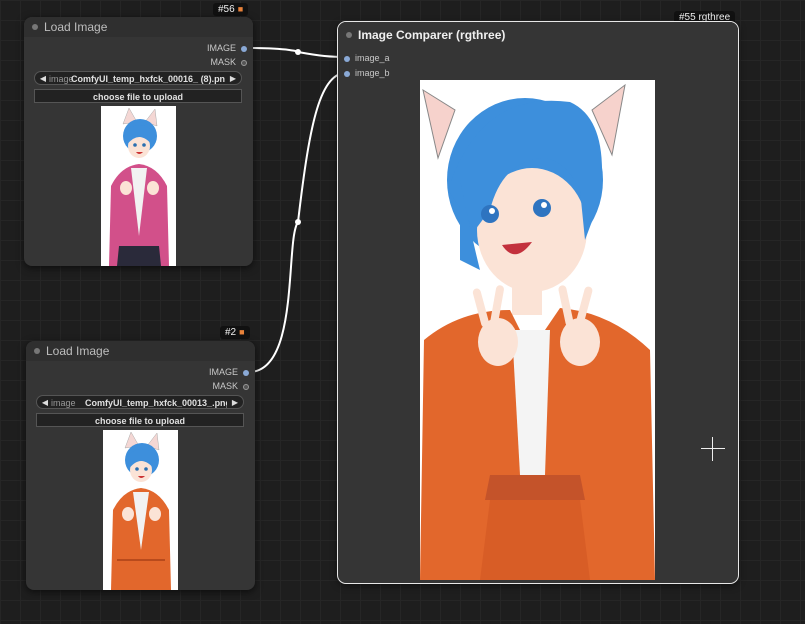  I want to click on input-slot-image-b: image_b, so click(367, 73).